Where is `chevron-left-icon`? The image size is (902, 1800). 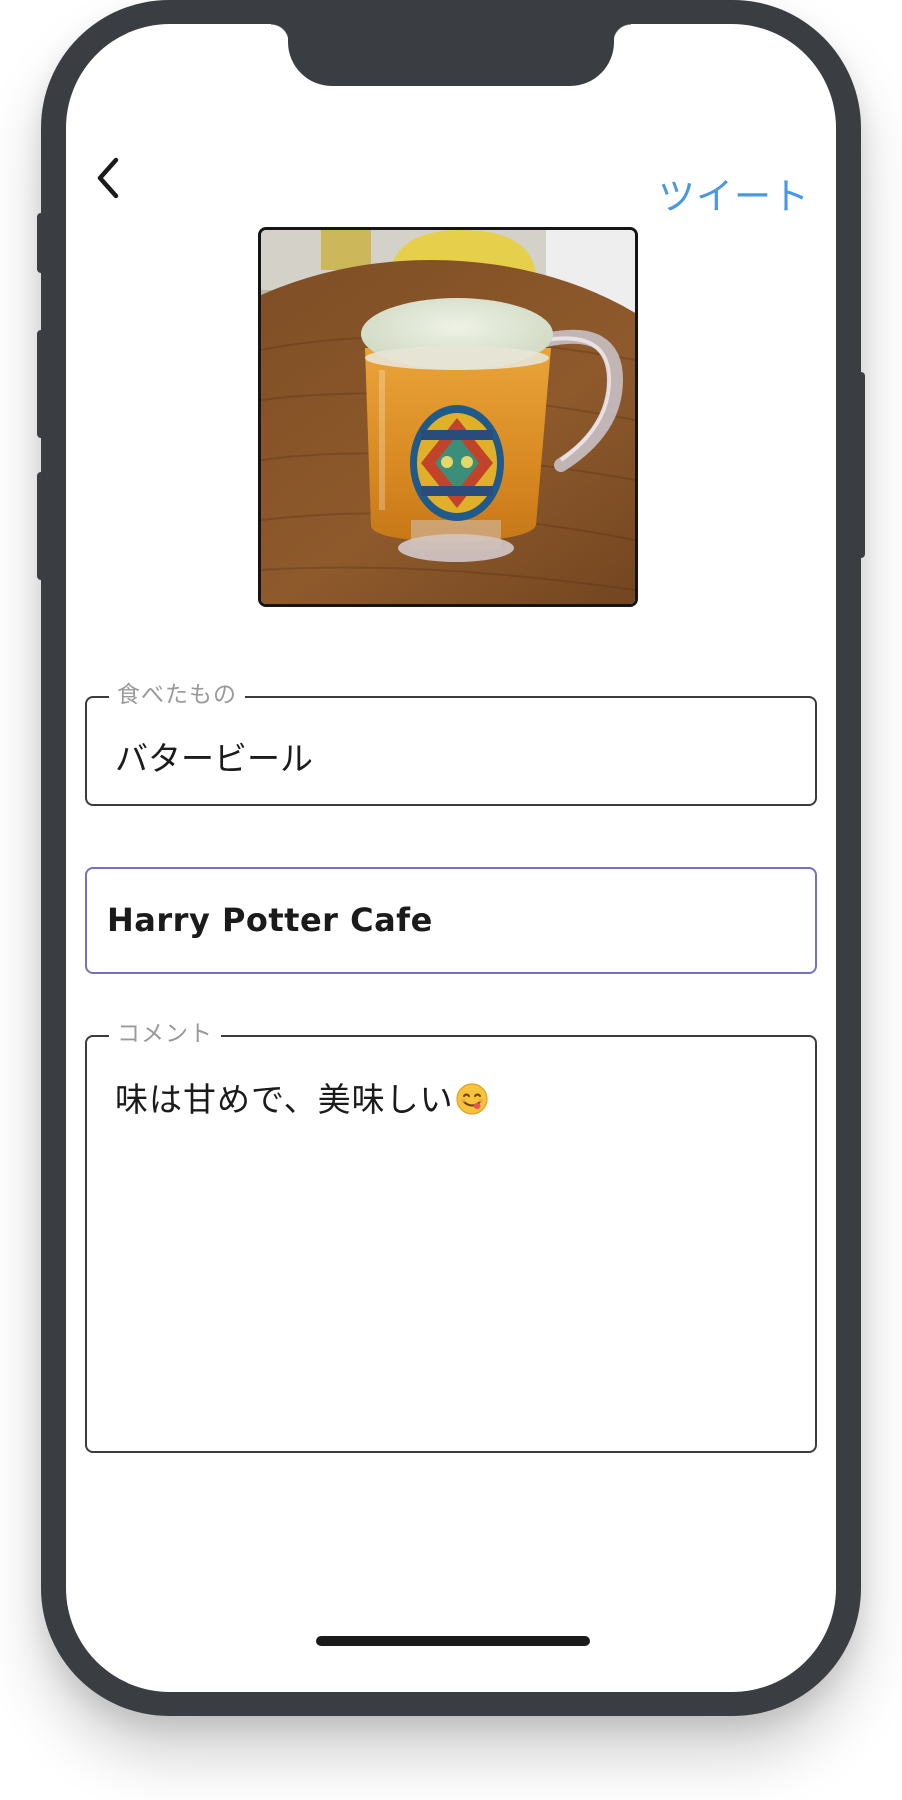
chevron-left-icon is located at coordinates (108, 178).